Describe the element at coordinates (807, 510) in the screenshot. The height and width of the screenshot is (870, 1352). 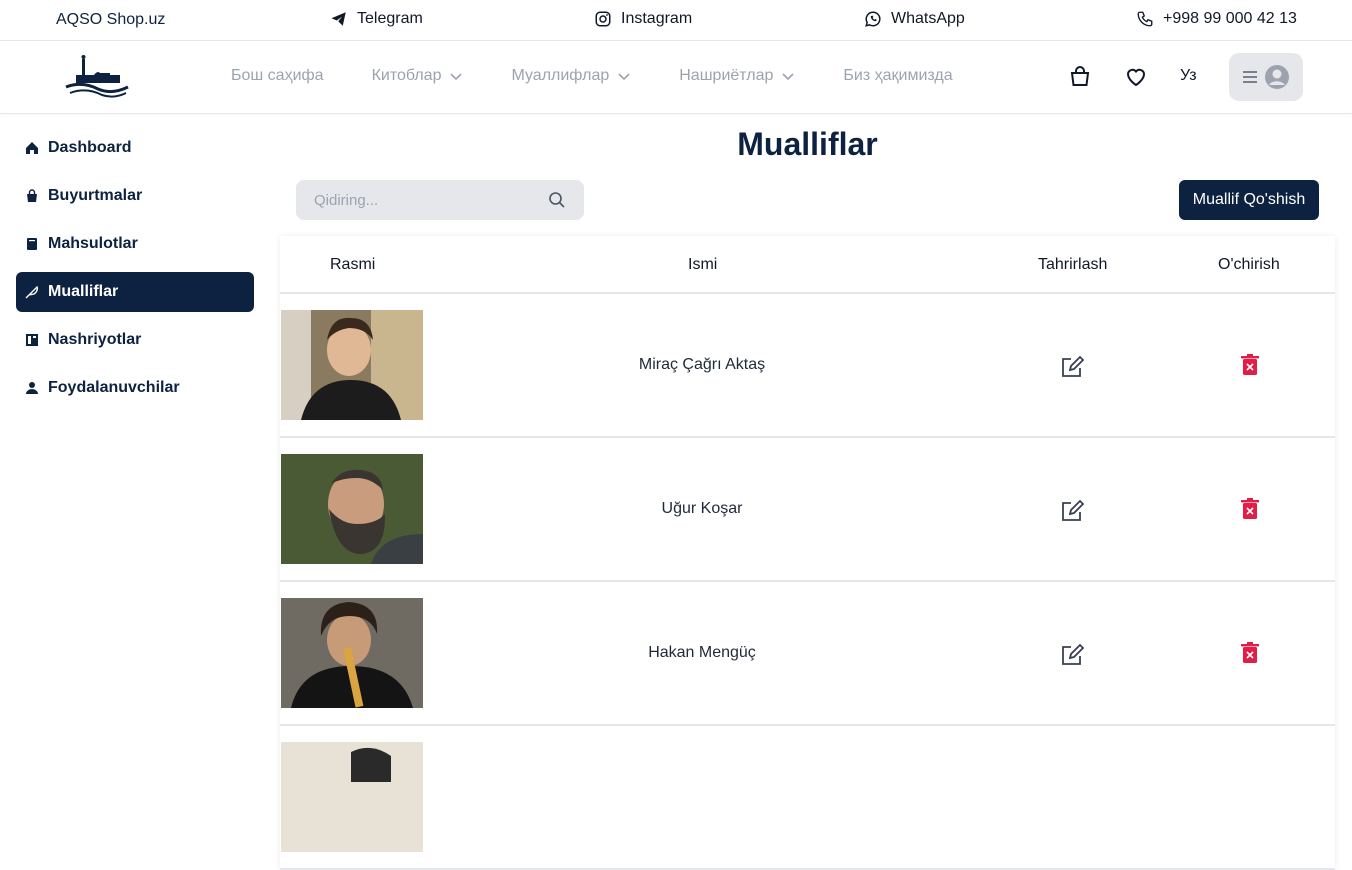
I see `table-row: Uğur Koşar` at that location.